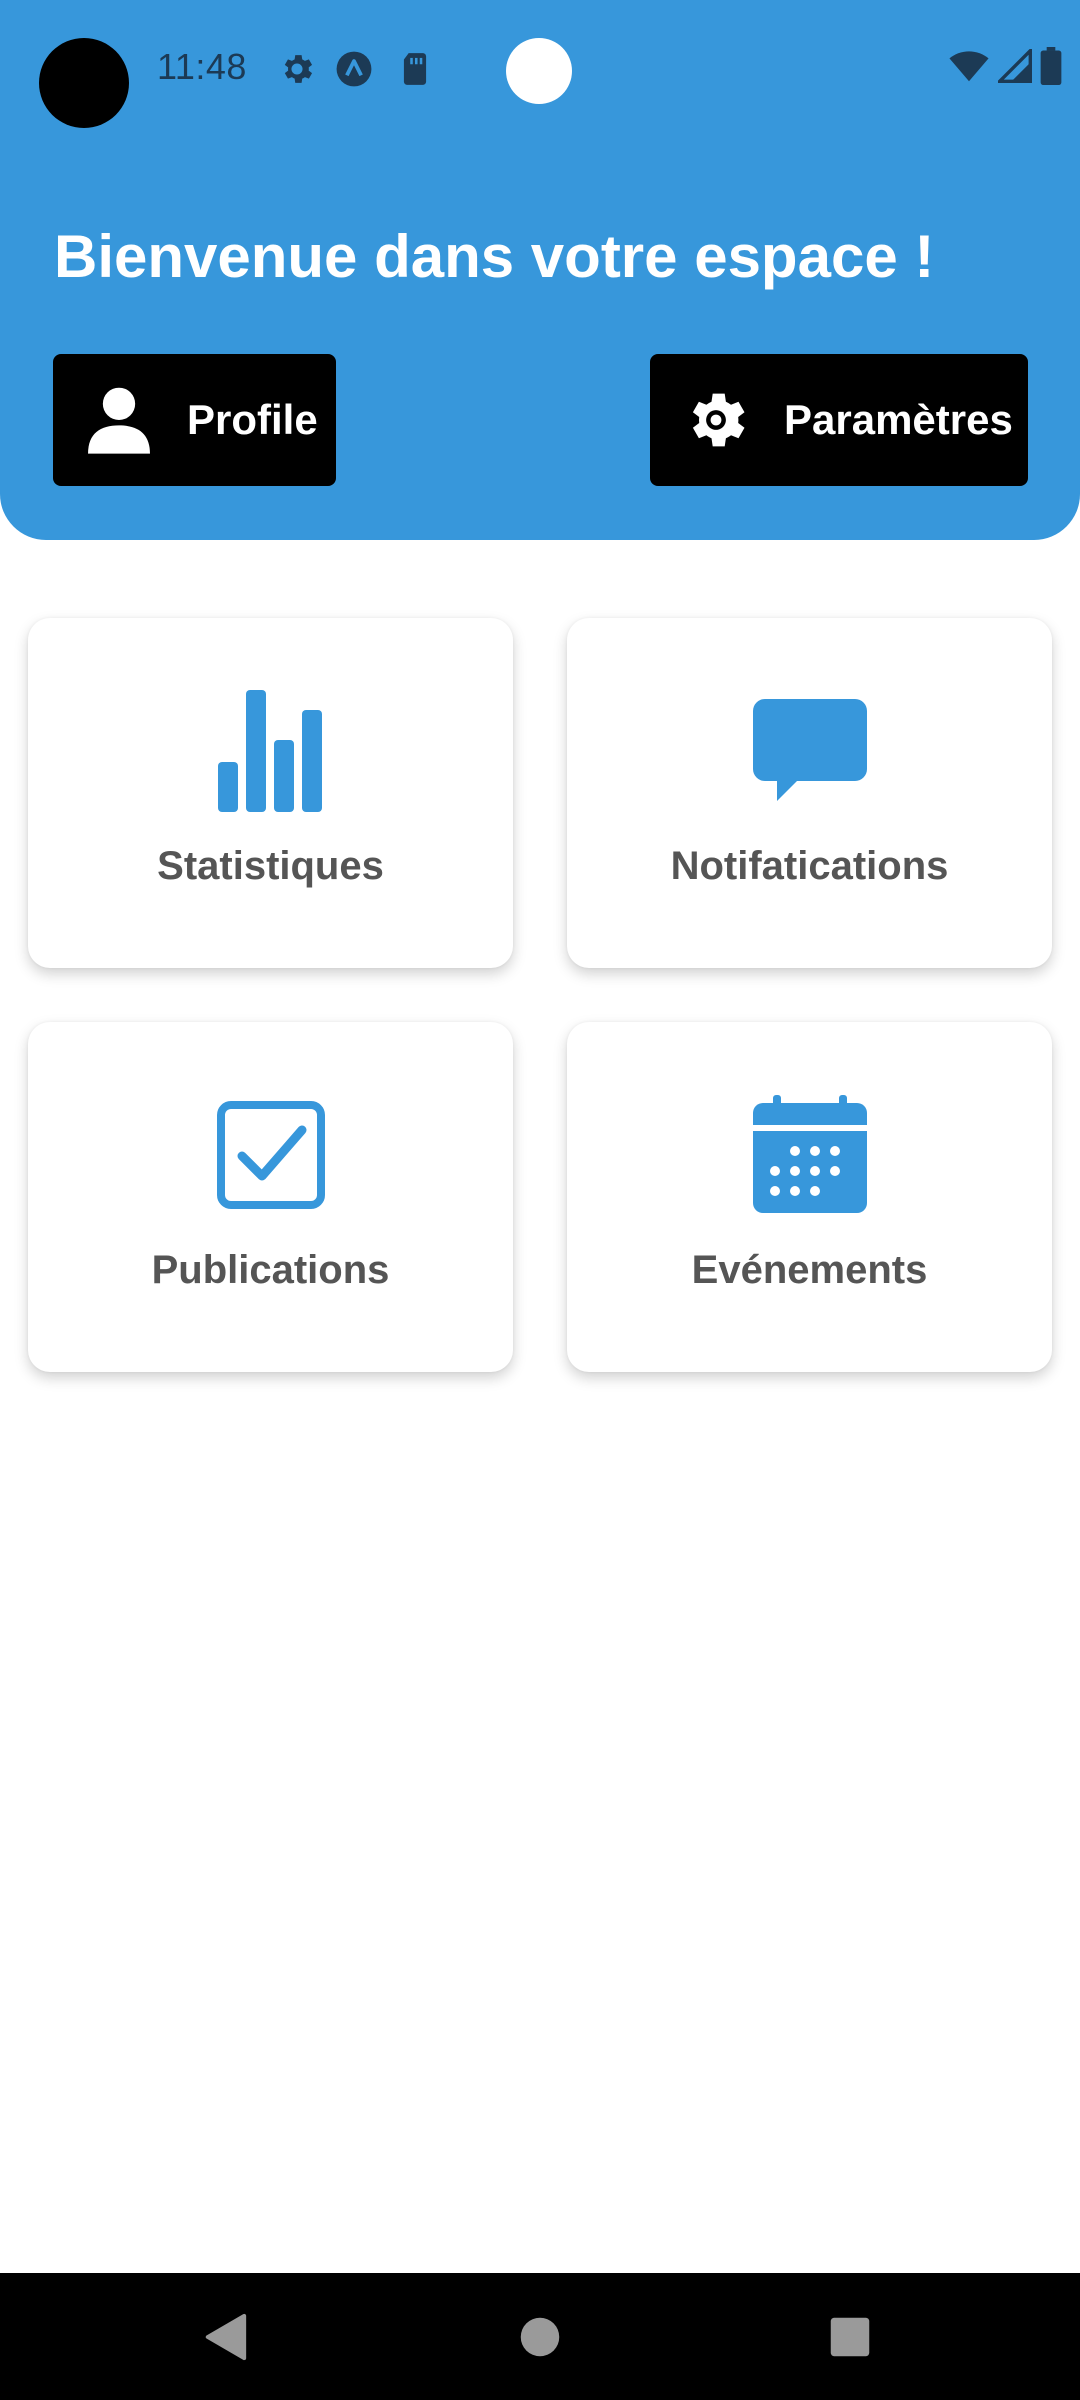 The height and width of the screenshot is (2400, 1080). What do you see at coordinates (810, 751) in the screenshot?
I see `chat-bubble-icon` at bounding box center [810, 751].